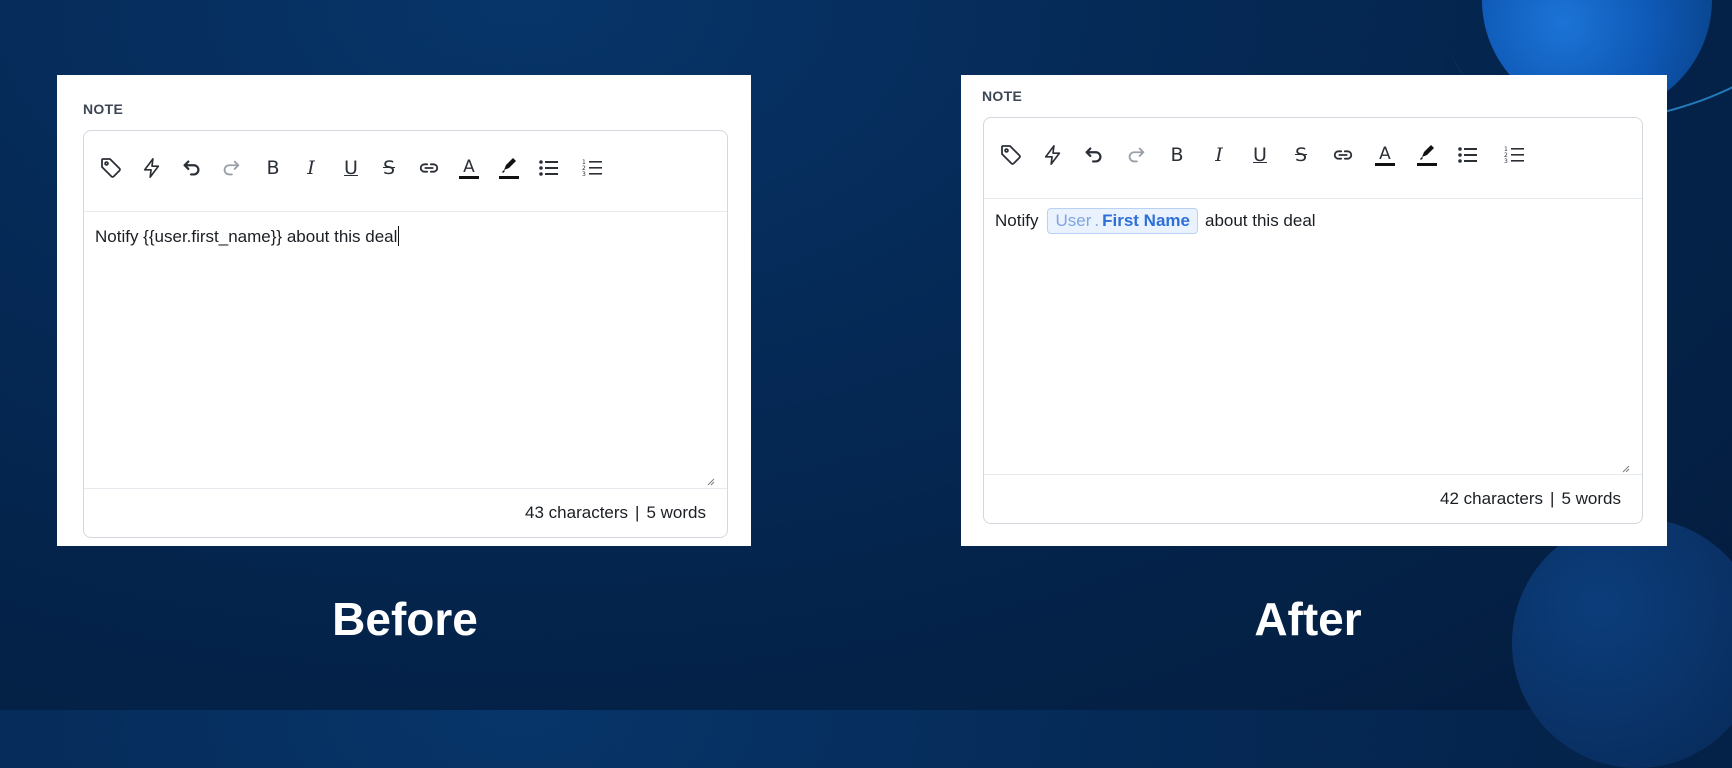 This screenshot has width=1732, height=768. I want to click on token-field: First Name, so click(1146, 220).